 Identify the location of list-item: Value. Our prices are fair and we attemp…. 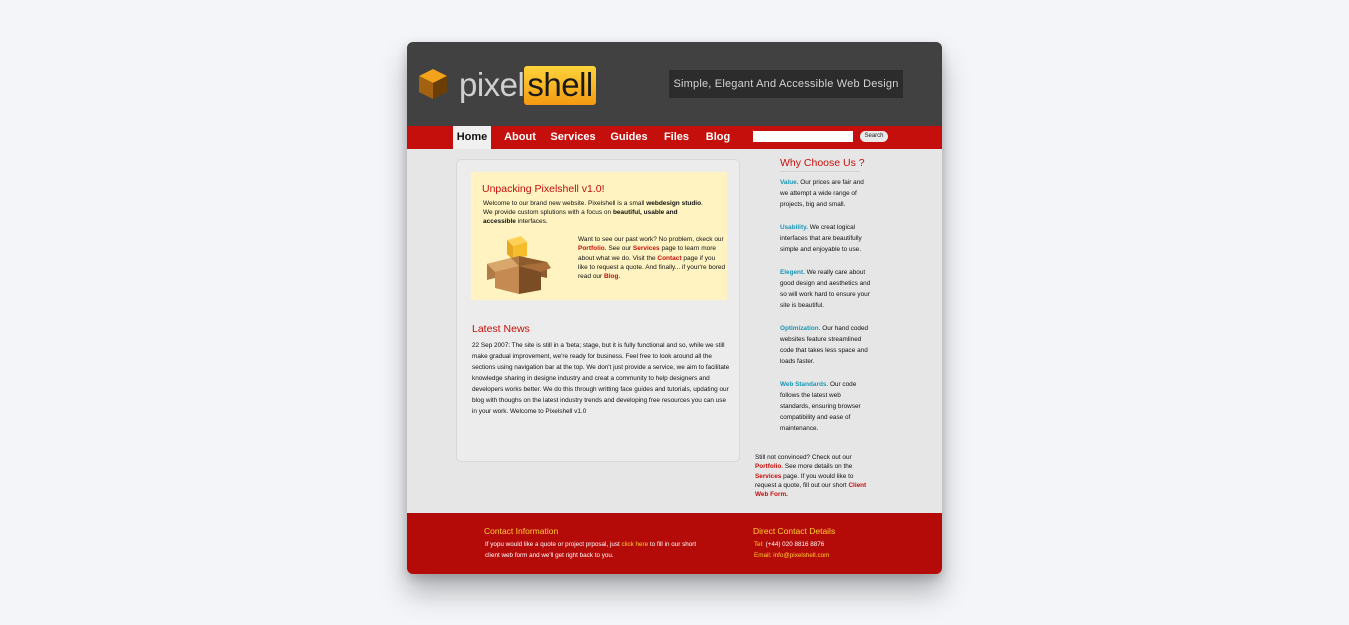
(822, 193).